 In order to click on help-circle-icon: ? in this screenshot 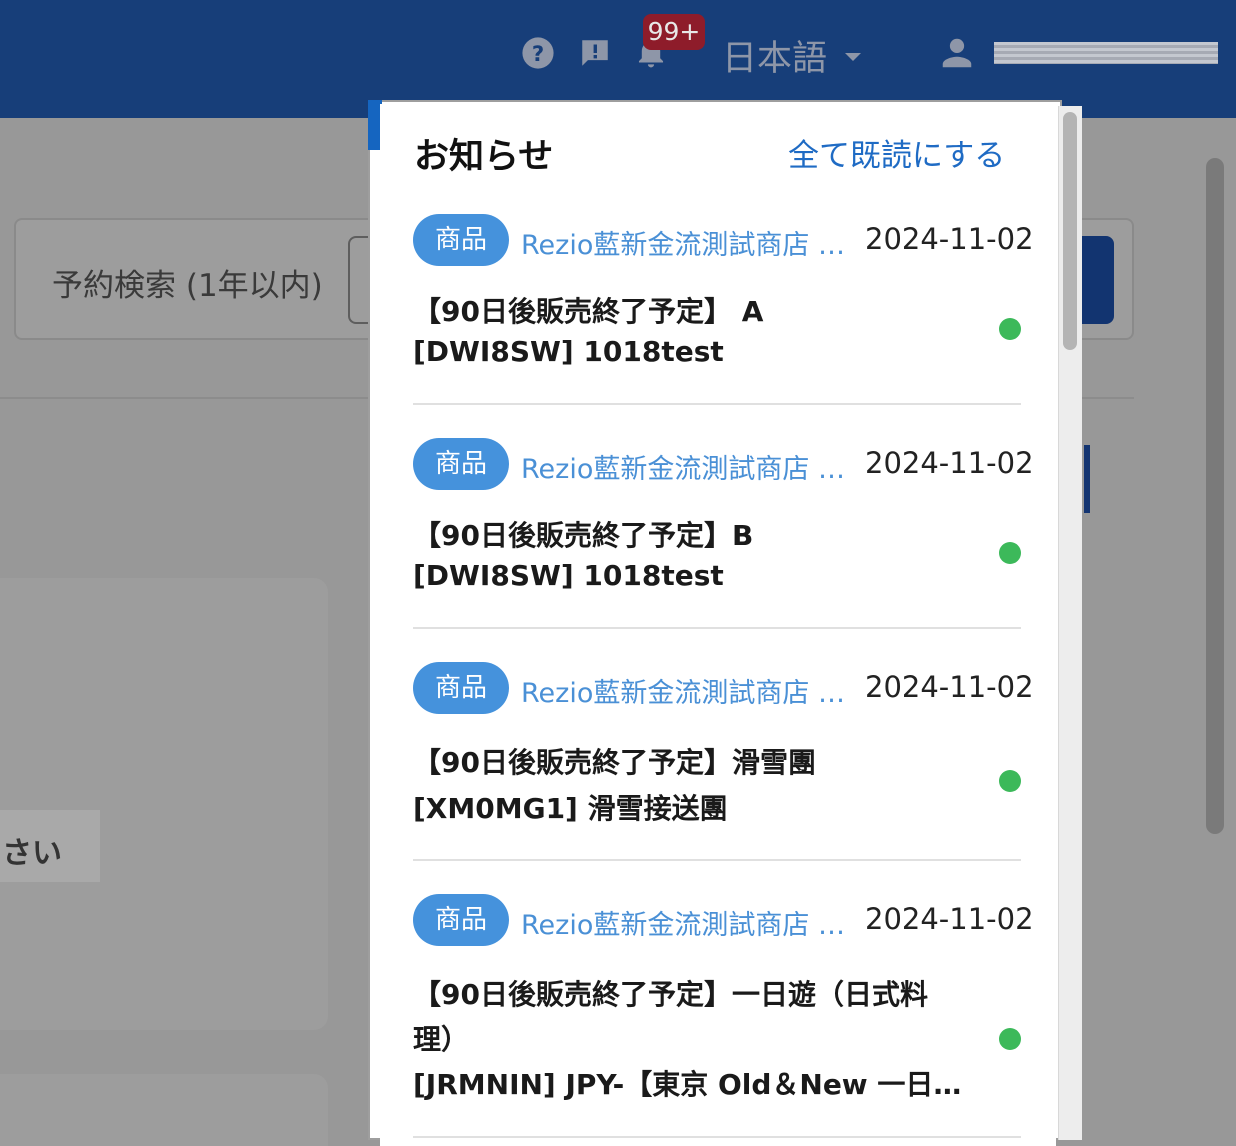, I will do `click(538, 53)`.